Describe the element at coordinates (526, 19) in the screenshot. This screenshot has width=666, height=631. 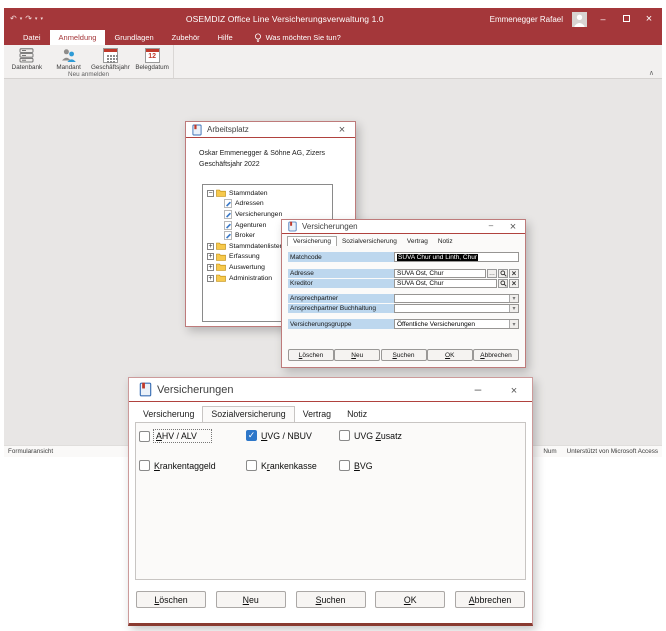
I see `signed-in-user: Emmenegger Rafael` at that location.